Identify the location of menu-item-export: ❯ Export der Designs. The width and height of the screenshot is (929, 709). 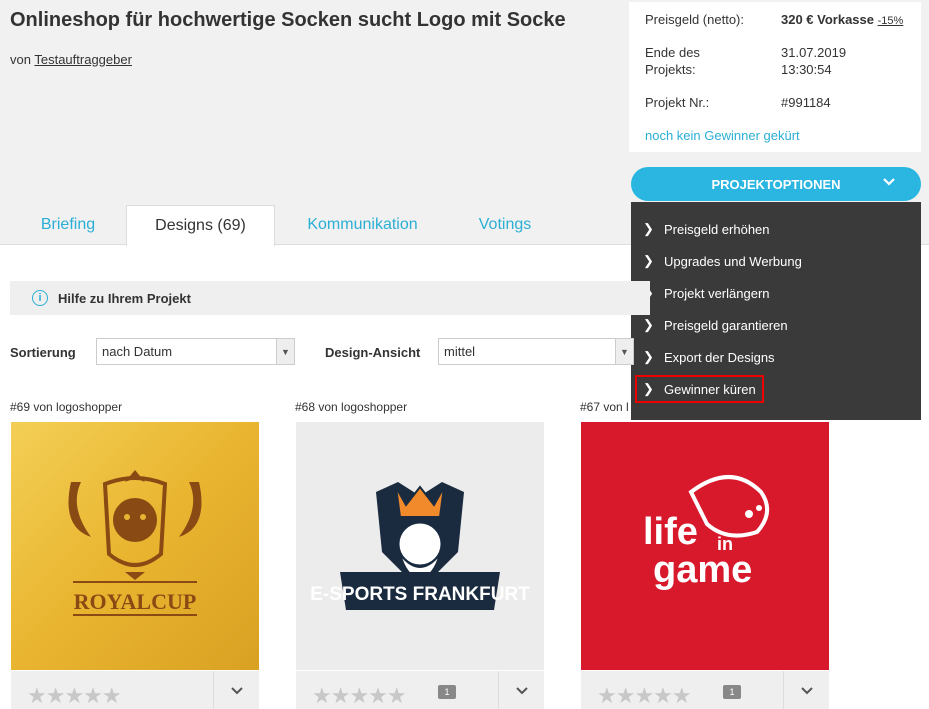
(709, 357).